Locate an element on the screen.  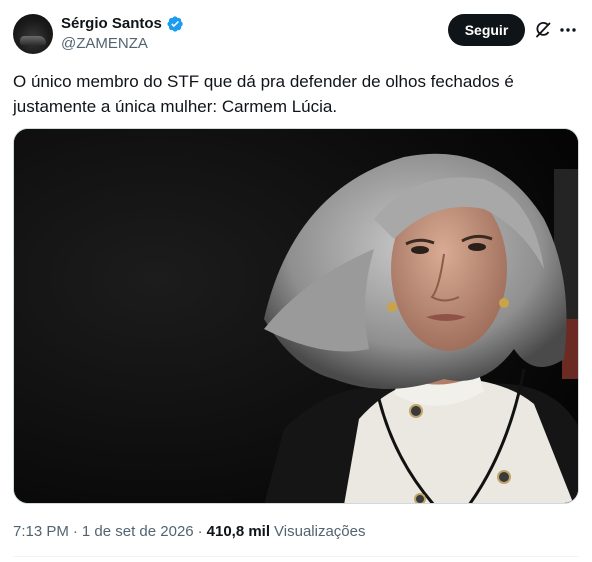
tweet-time: 7:13 PM is located at coordinates (41, 532).